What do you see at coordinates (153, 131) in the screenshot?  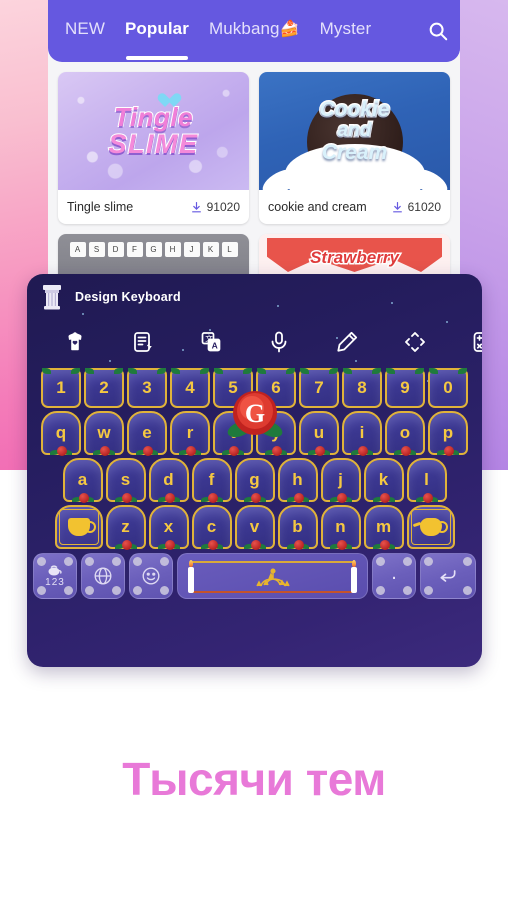 I see `thumbnail-artwork: Tingle SLIME` at bounding box center [153, 131].